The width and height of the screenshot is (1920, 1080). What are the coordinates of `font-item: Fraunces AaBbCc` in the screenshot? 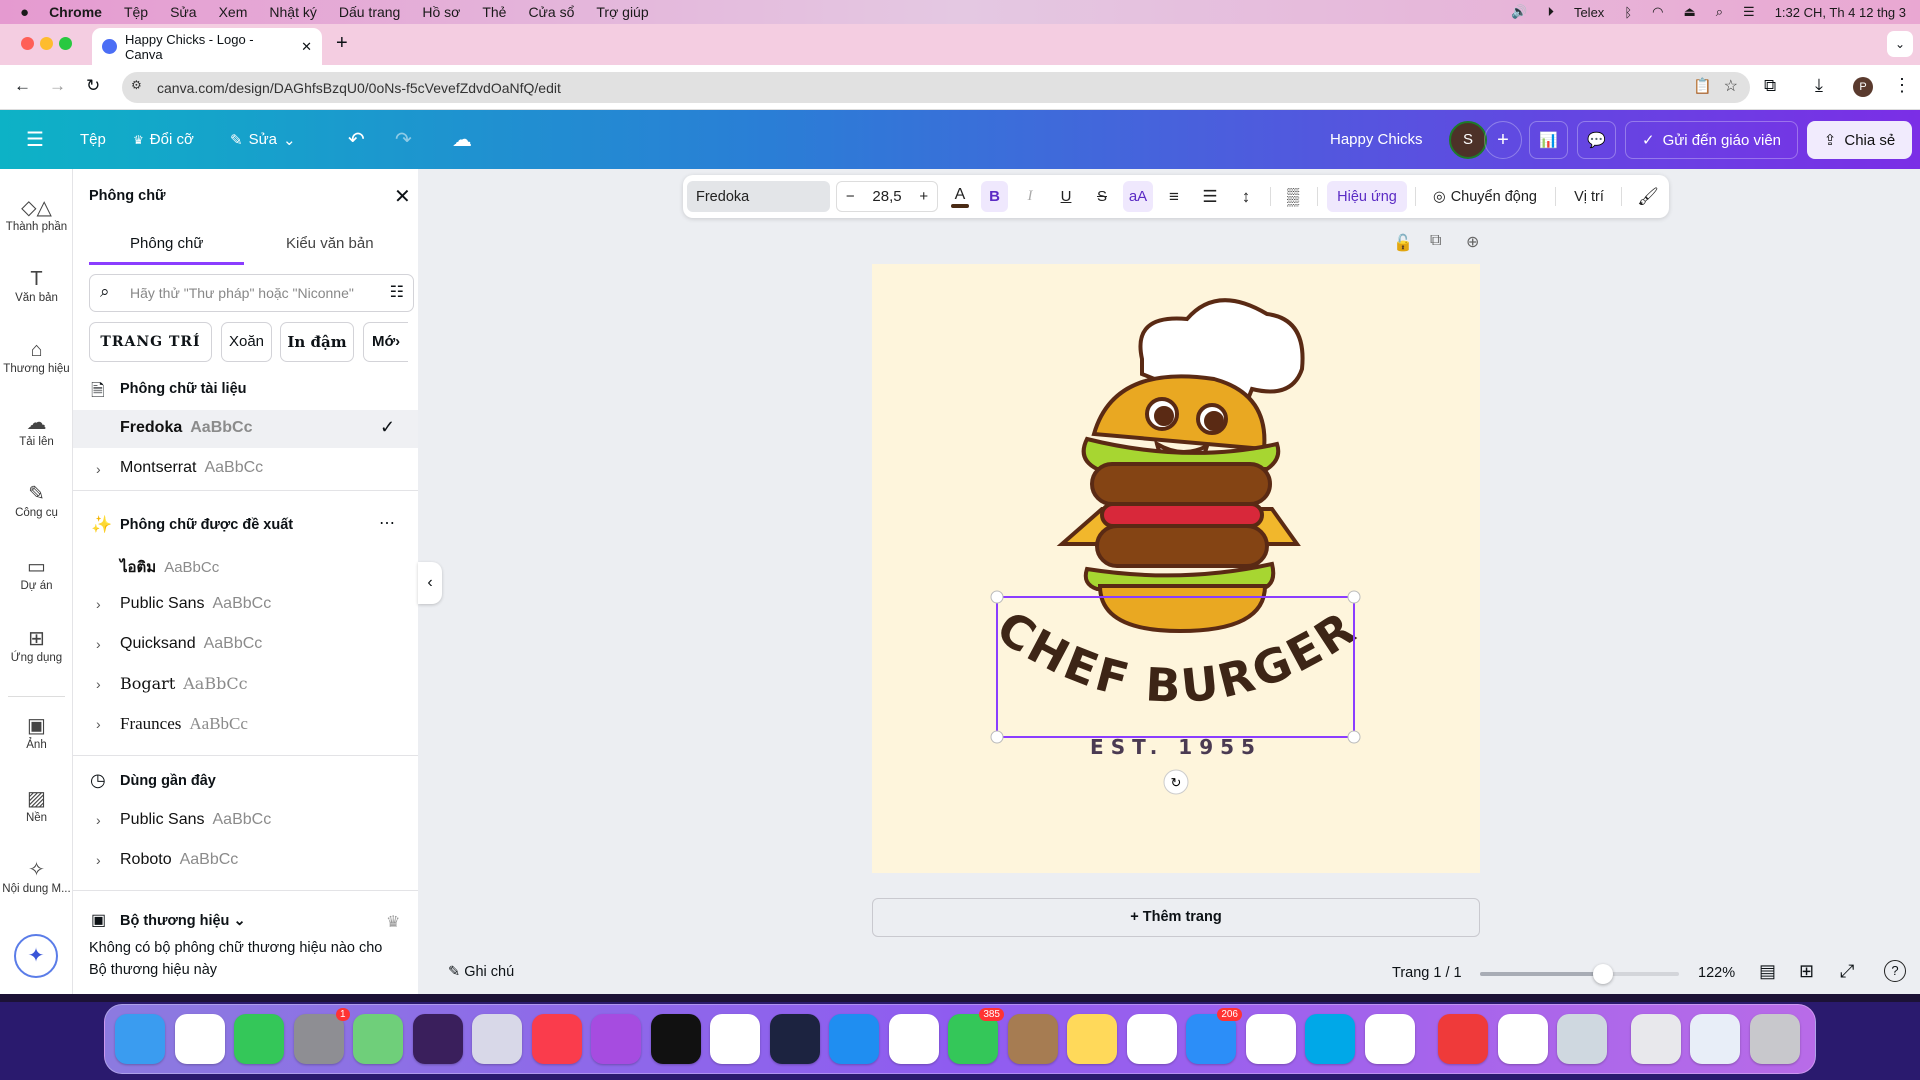 It's located at (184, 724).